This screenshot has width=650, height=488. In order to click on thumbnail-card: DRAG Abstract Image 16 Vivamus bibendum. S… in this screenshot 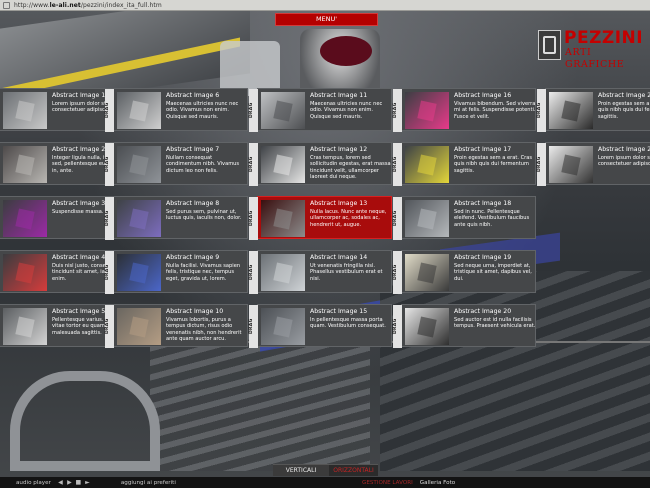, I will do `click(464, 110)`.